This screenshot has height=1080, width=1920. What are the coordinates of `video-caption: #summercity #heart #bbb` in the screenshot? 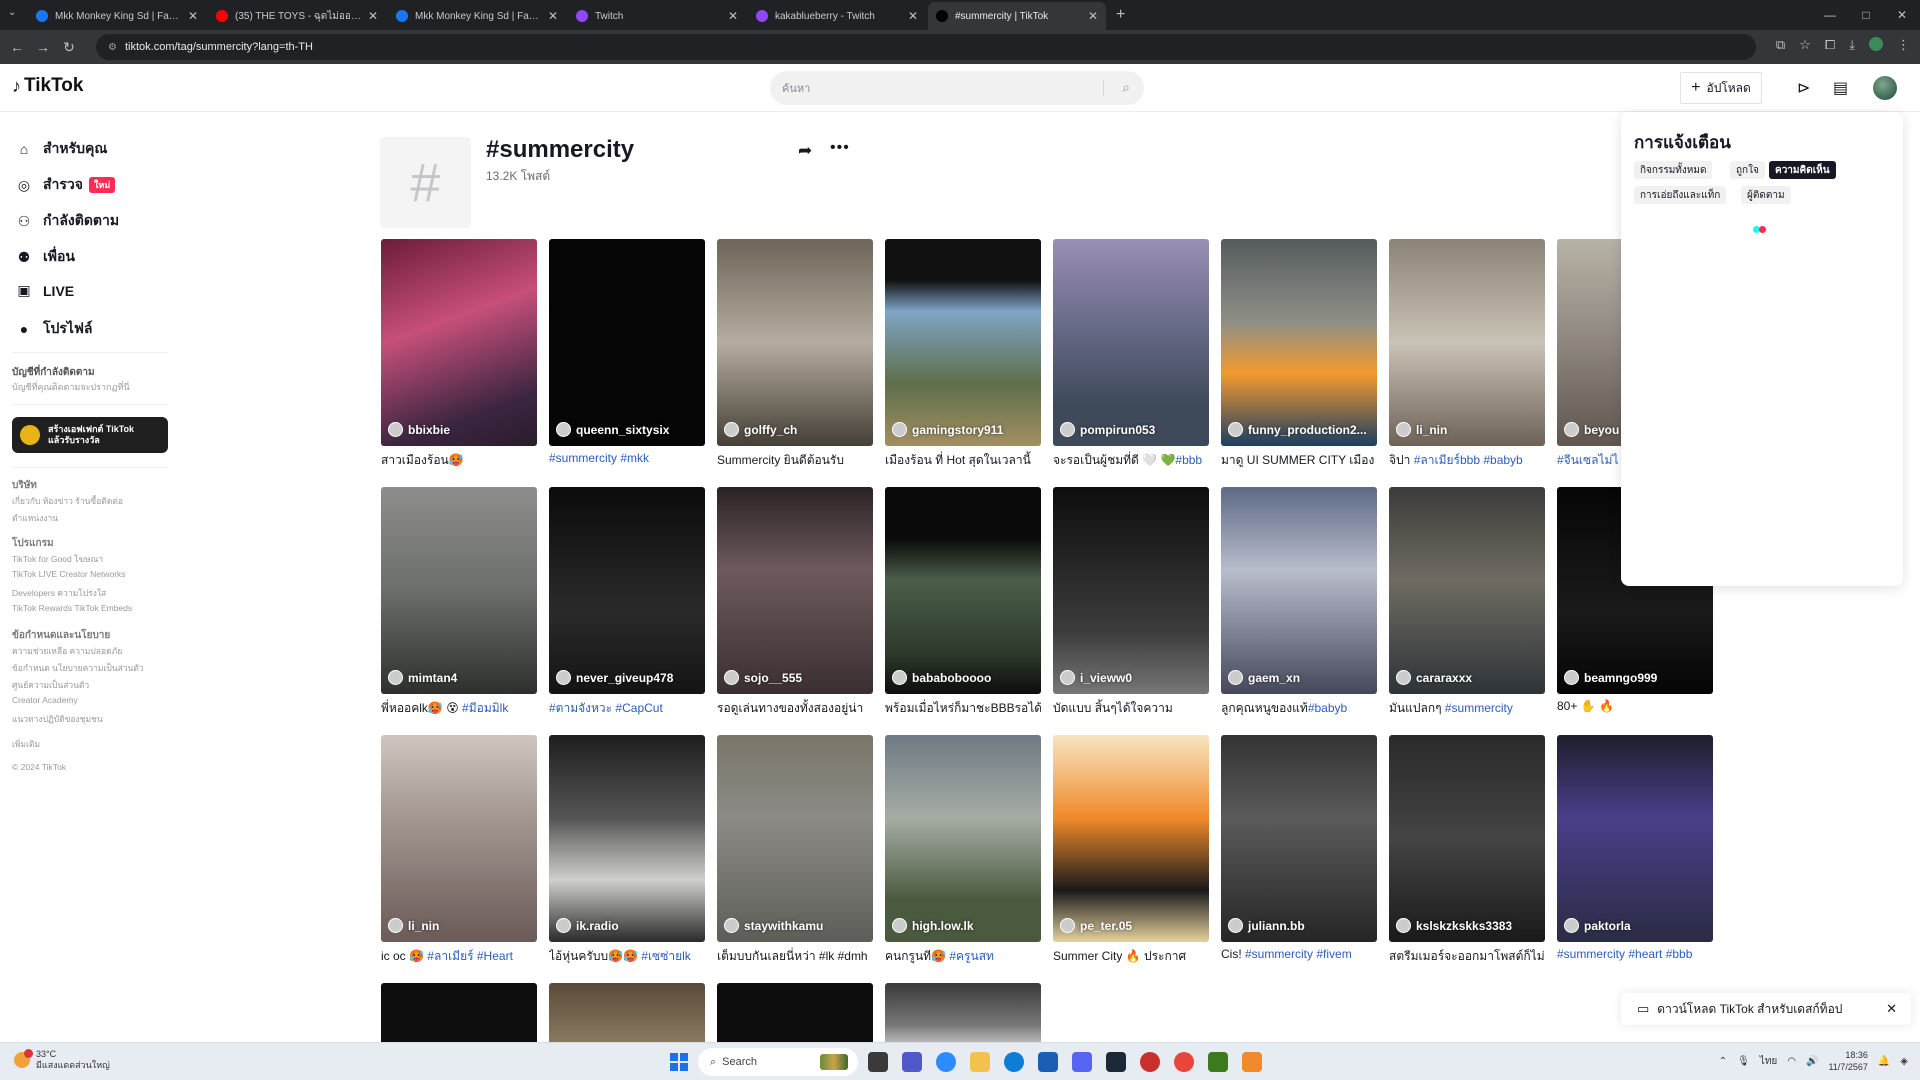 It's located at (1635, 955).